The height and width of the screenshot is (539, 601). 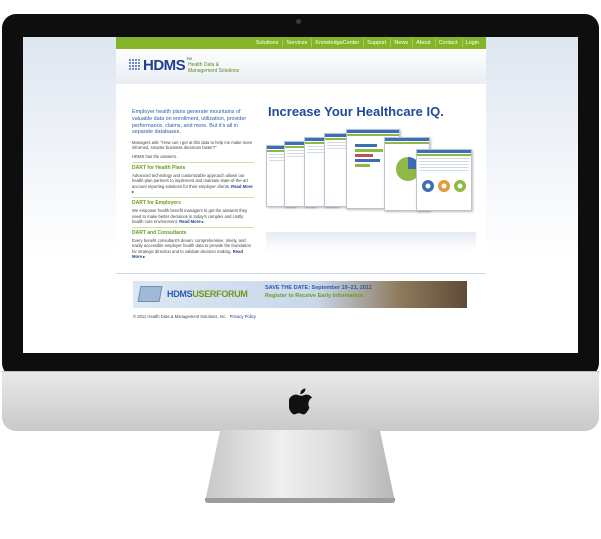 What do you see at coordinates (336, 43) in the screenshot?
I see `nav-item-knowledgecenter: KnowledgeCenter` at bounding box center [336, 43].